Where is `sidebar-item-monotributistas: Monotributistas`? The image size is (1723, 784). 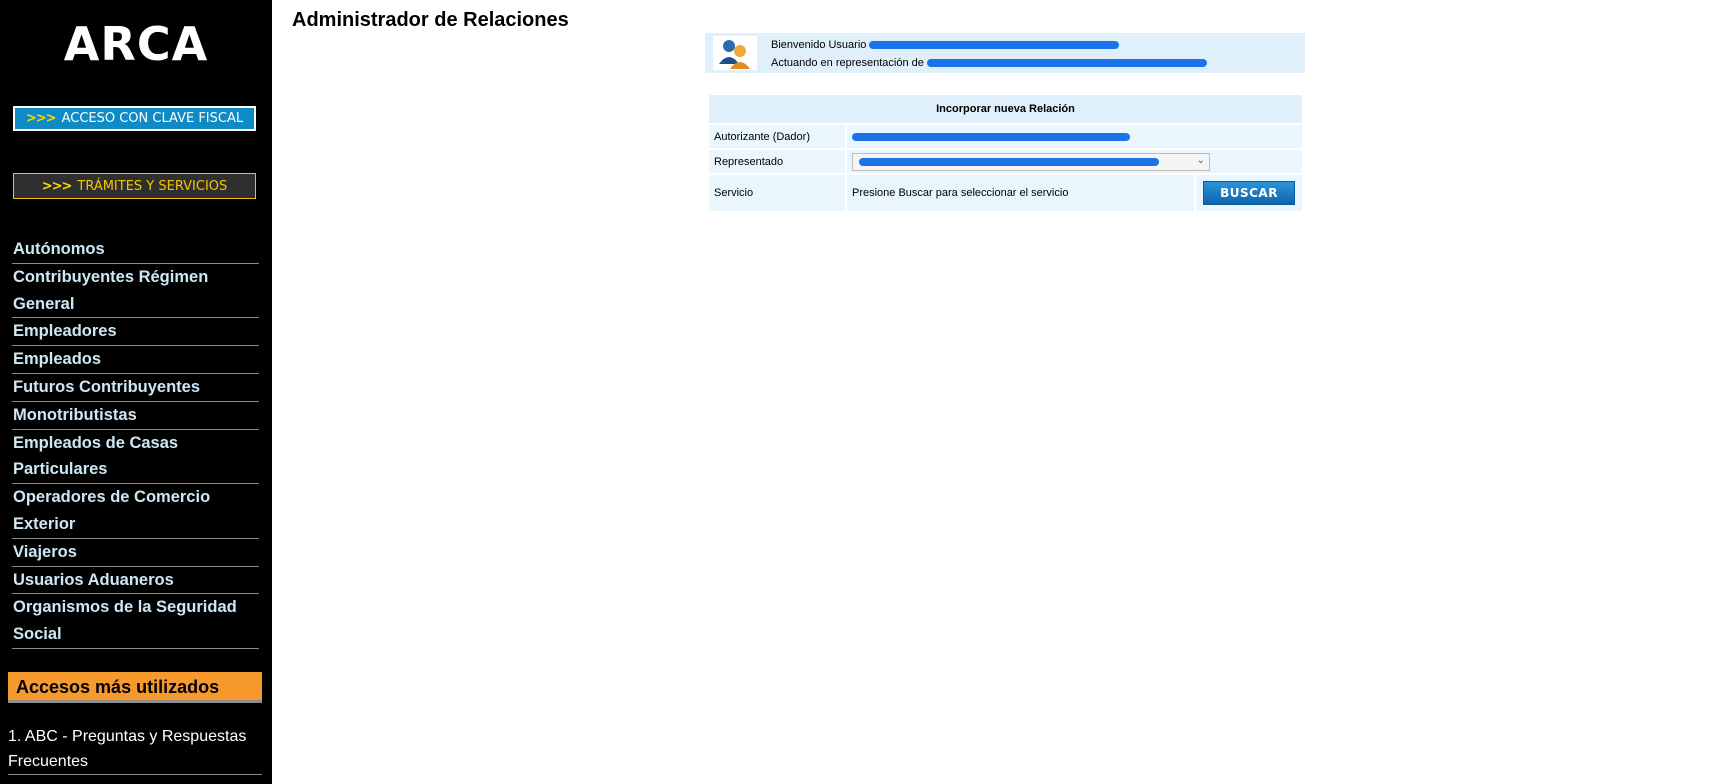 sidebar-item-monotributistas: Monotributistas is located at coordinates (135, 416).